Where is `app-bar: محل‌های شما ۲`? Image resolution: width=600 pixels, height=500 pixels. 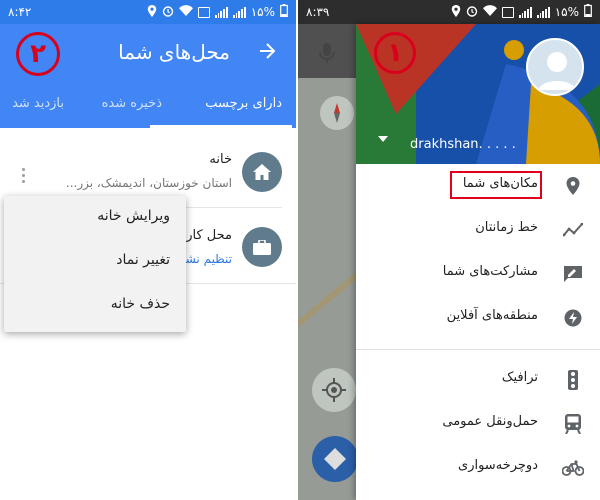 app-bar: محل‌های شما ۲ is located at coordinates (148, 54).